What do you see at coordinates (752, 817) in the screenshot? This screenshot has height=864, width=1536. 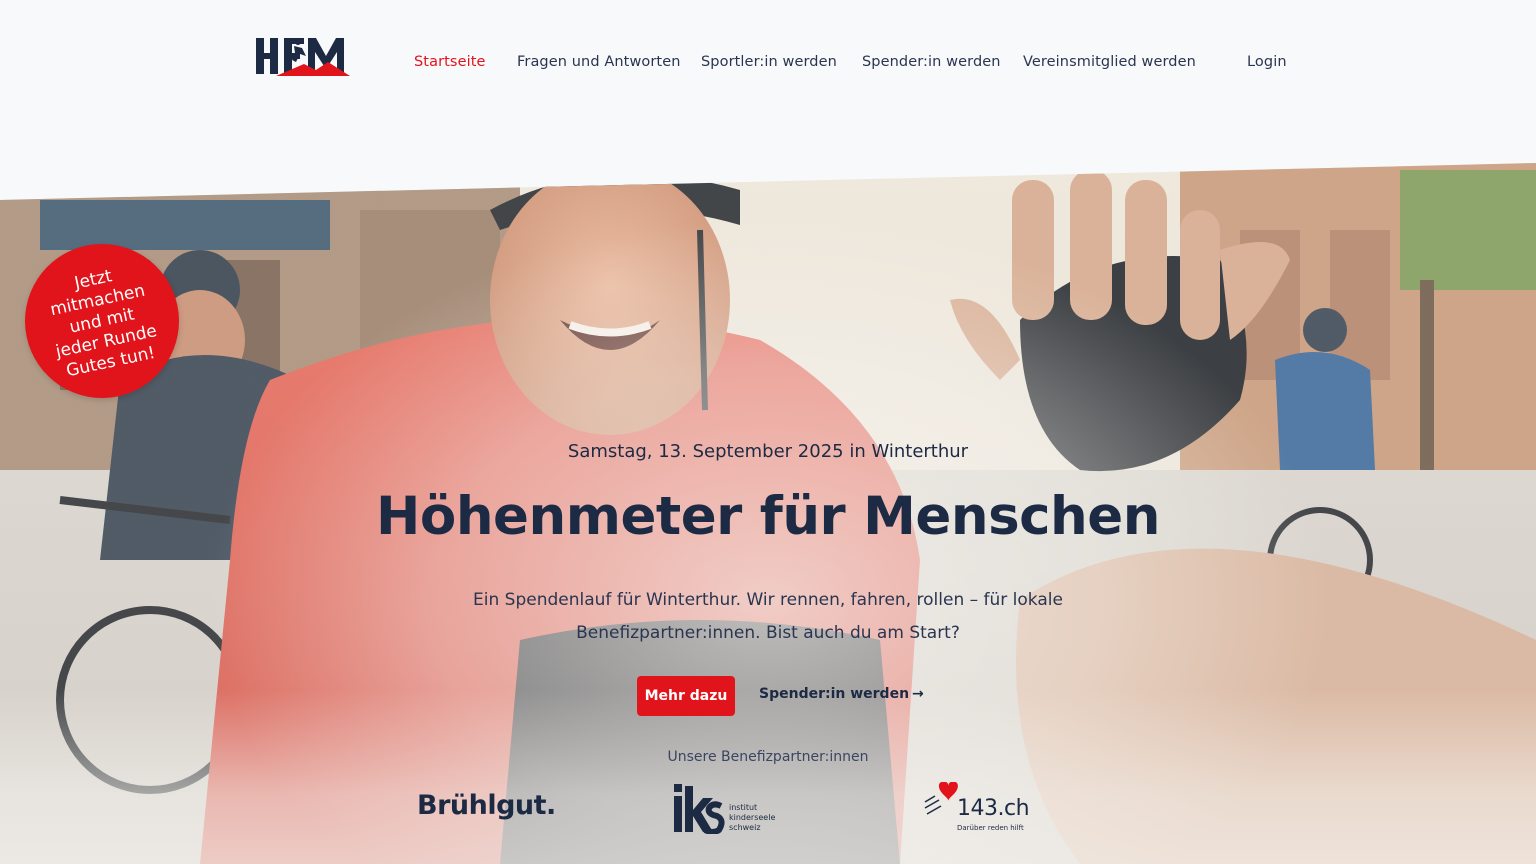 I see `iks-line-2: kinderseele` at bounding box center [752, 817].